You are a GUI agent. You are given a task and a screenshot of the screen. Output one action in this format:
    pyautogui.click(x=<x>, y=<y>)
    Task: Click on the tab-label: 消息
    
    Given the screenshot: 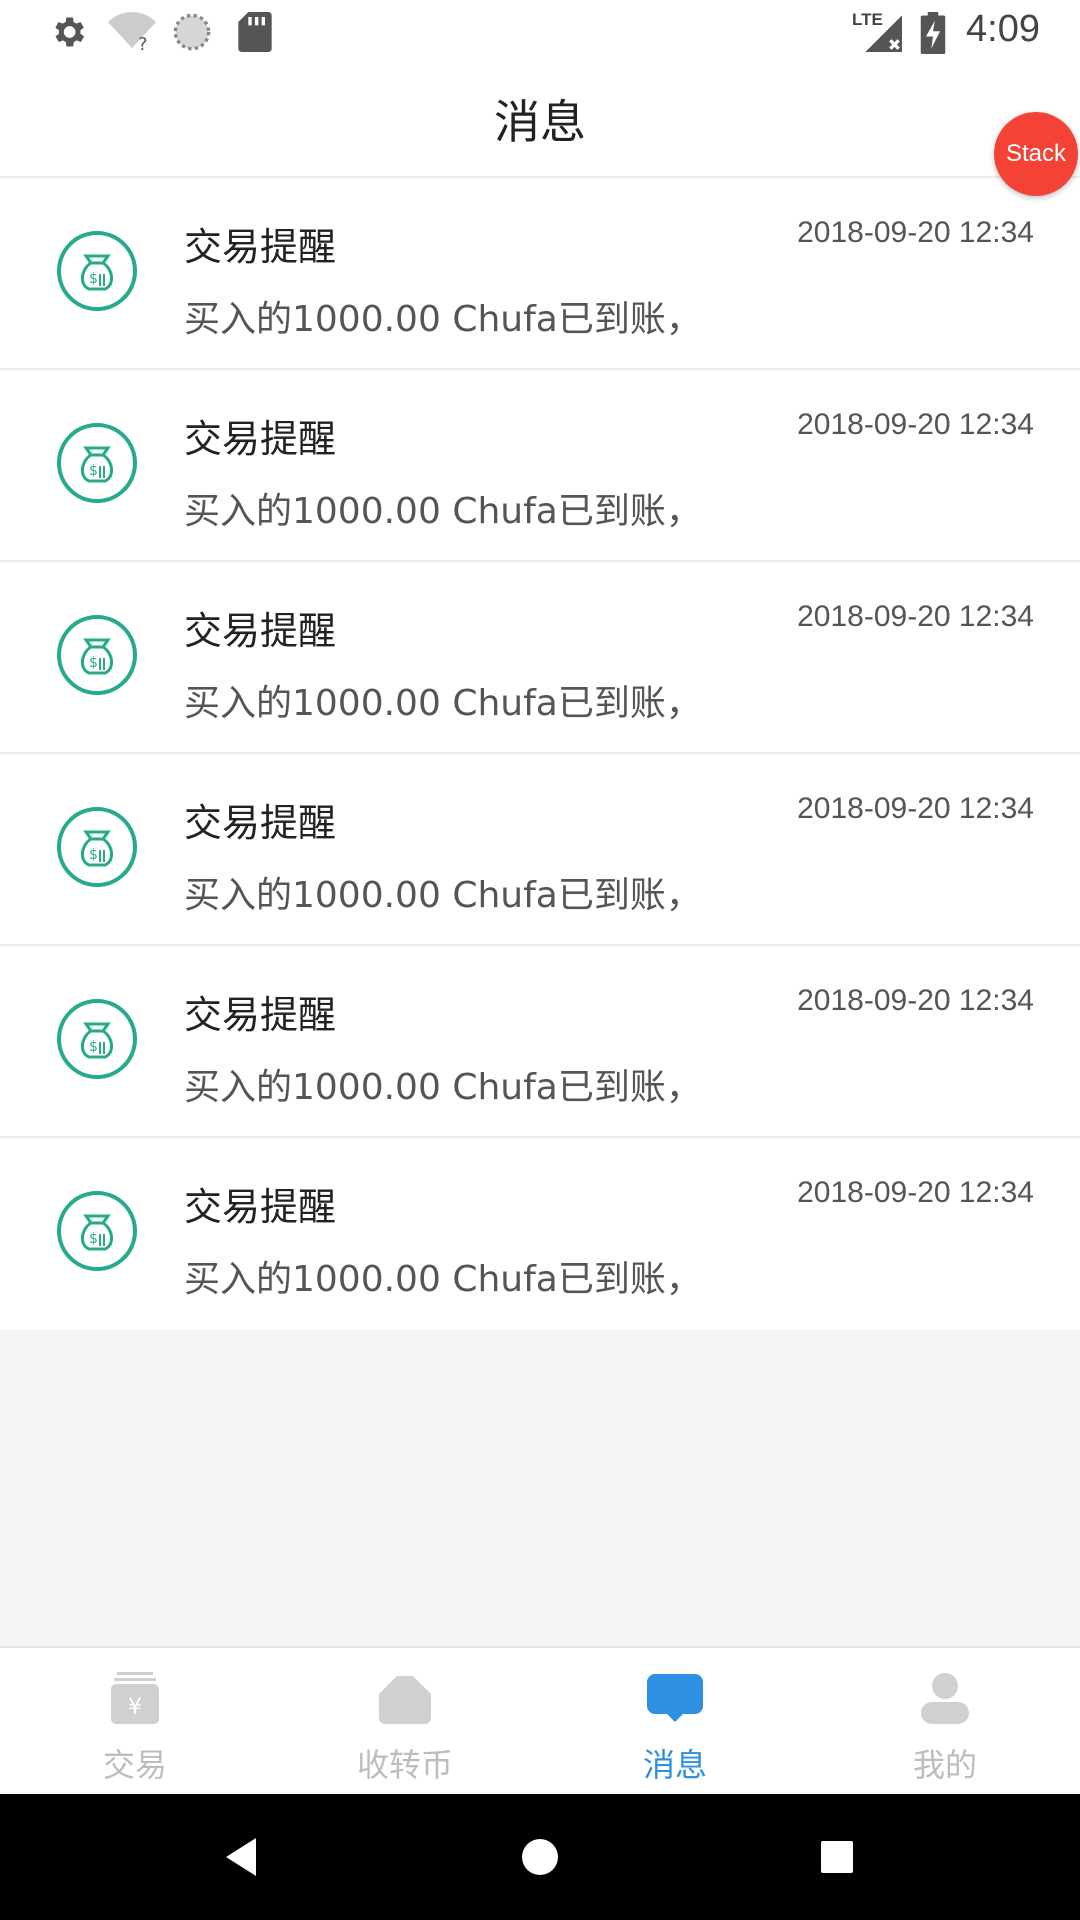 What is the action you would take?
    pyautogui.click(x=674, y=1765)
    